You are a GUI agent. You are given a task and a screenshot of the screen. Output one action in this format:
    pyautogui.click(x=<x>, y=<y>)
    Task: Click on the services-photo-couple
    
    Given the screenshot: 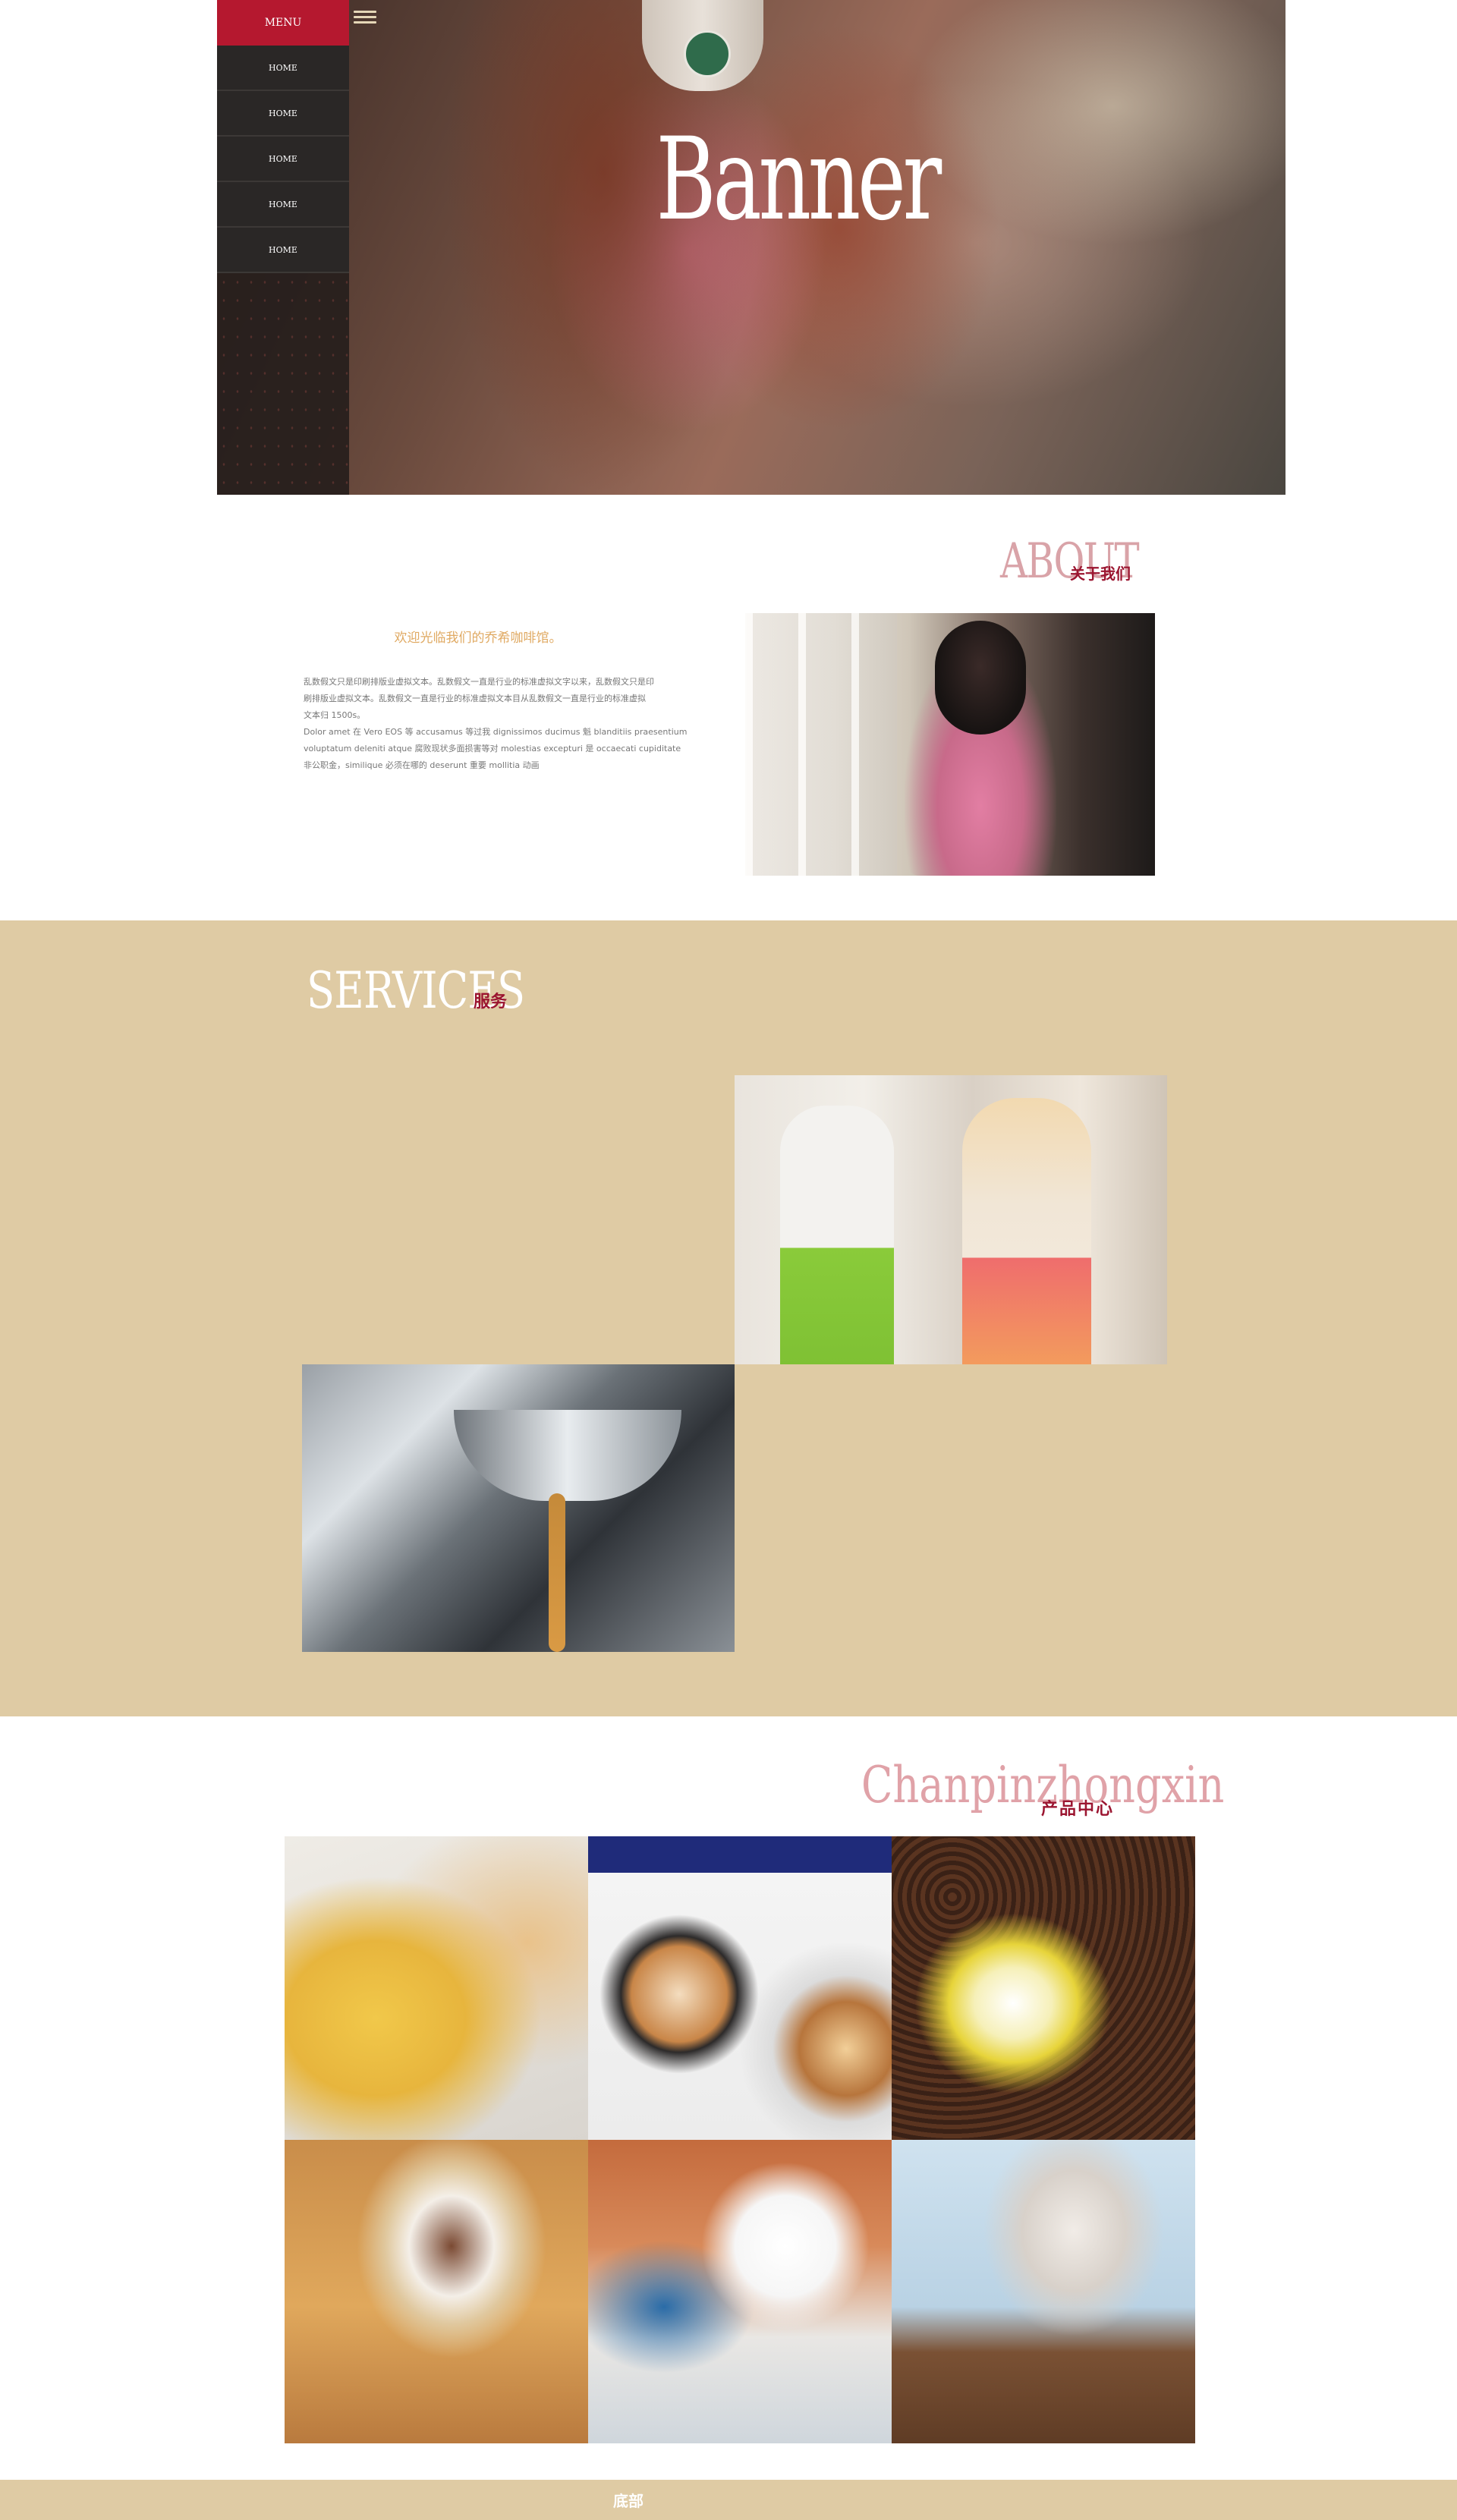 What is the action you would take?
    pyautogui.click(x=951, y=1219)
    